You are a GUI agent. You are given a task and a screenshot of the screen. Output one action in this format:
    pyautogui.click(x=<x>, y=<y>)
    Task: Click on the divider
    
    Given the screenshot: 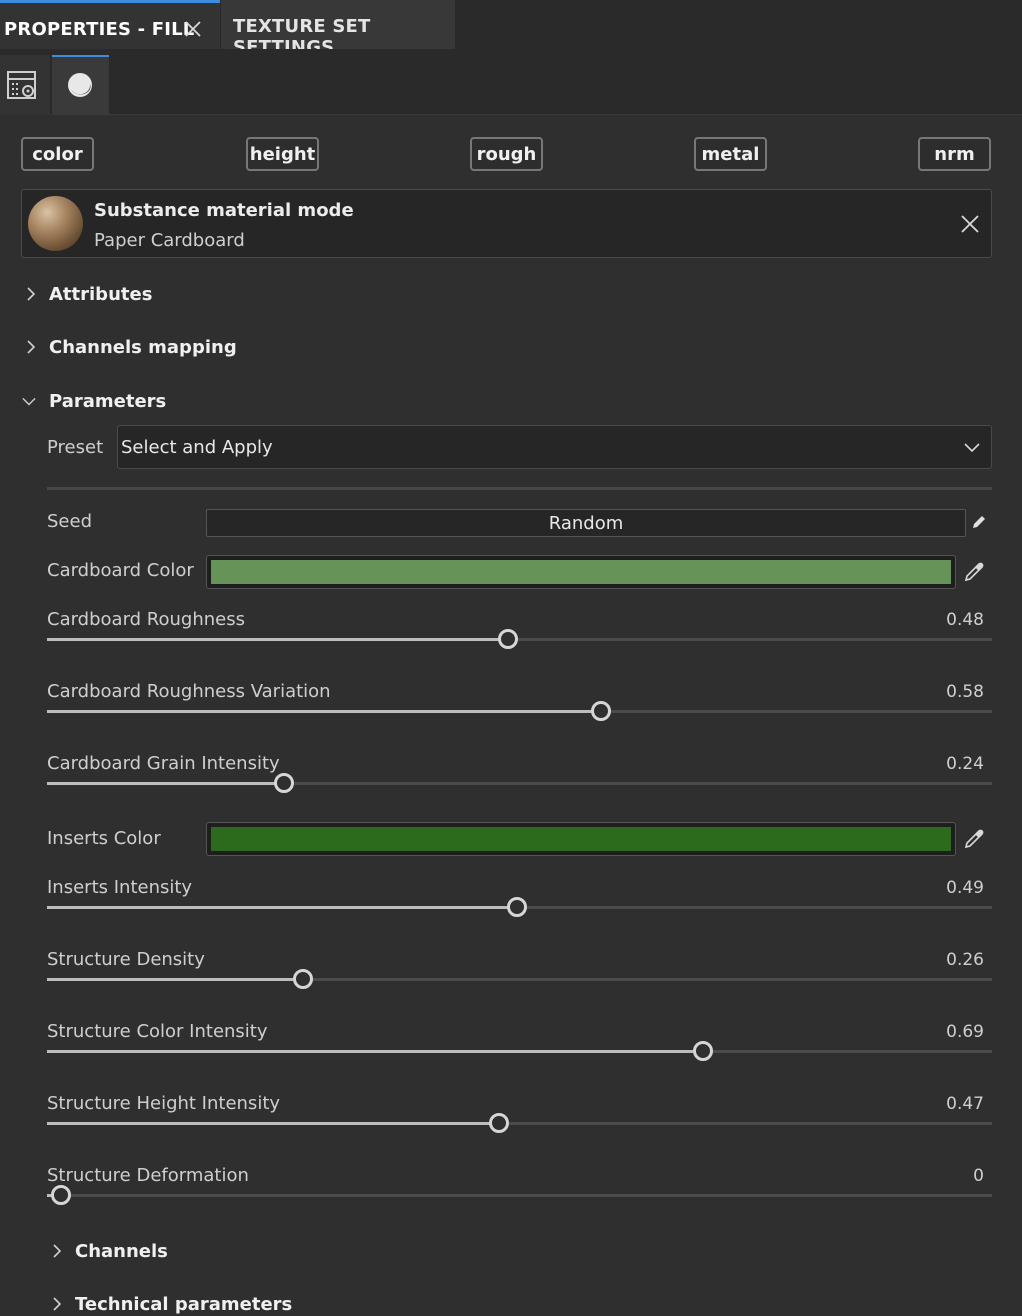 What is the action you would take?
    pyautogui.click(x=519, y=488)
    